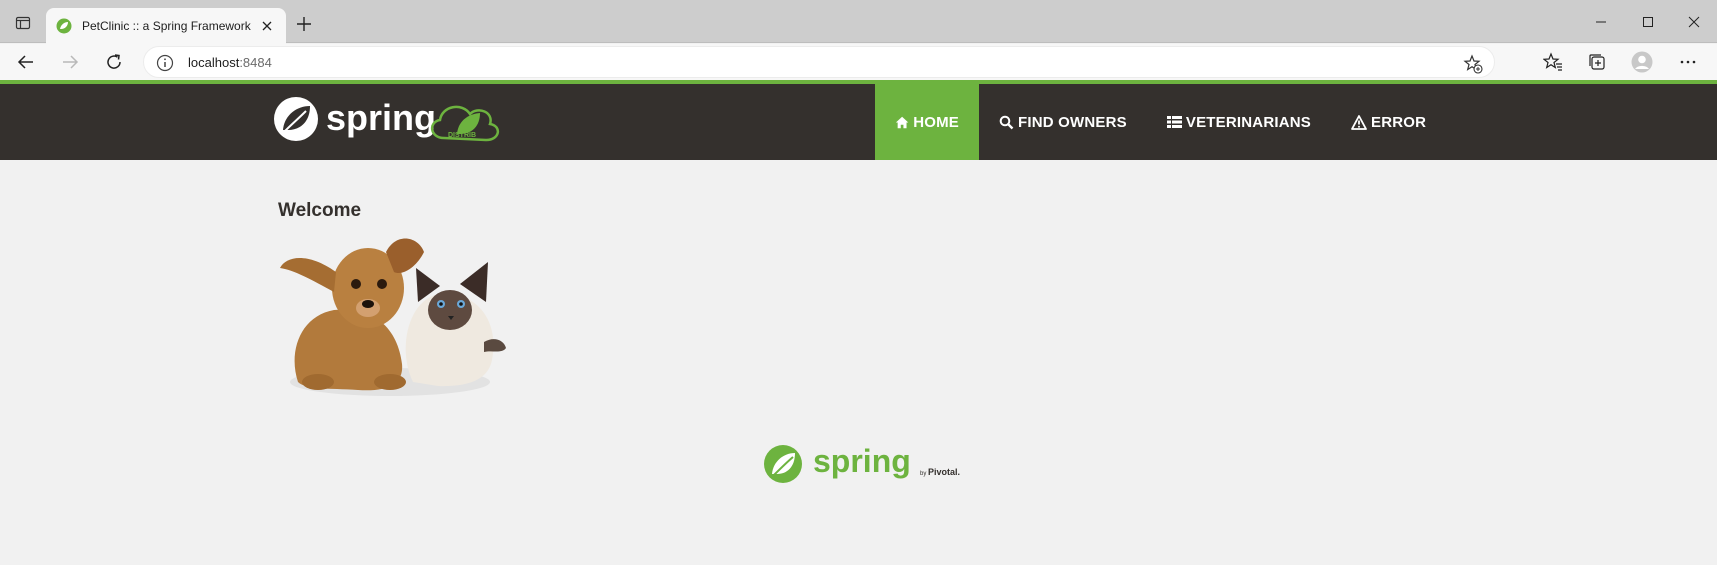  What do you see at coordinates (944, 472) in the screenshot?
I see `footer-pivotal-text: Pivotal.` at bounding box center [944, 472].